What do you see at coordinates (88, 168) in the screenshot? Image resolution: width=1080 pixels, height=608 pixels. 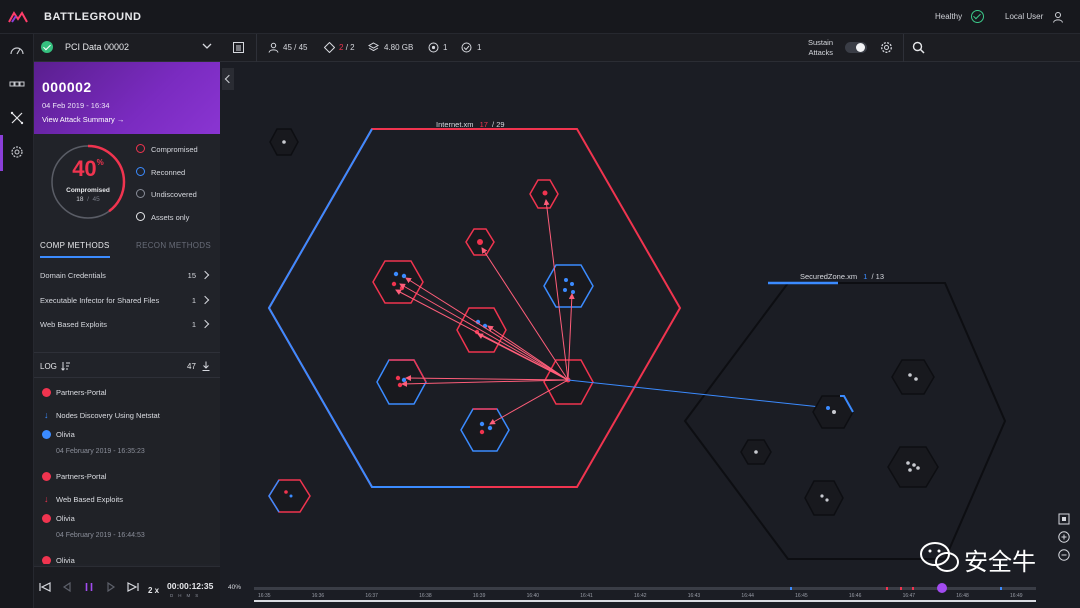 I see `compromised-percent: 40%` at bounding box center [88, 168].